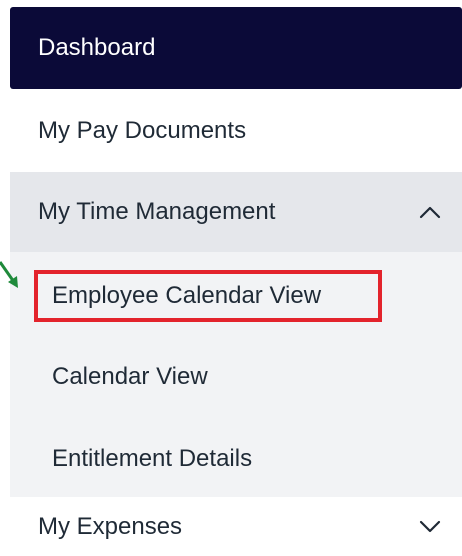 The image size is (462, 556). I want to click on submenu-item-calendar-view-label: Calendar View, so click(130, 376).